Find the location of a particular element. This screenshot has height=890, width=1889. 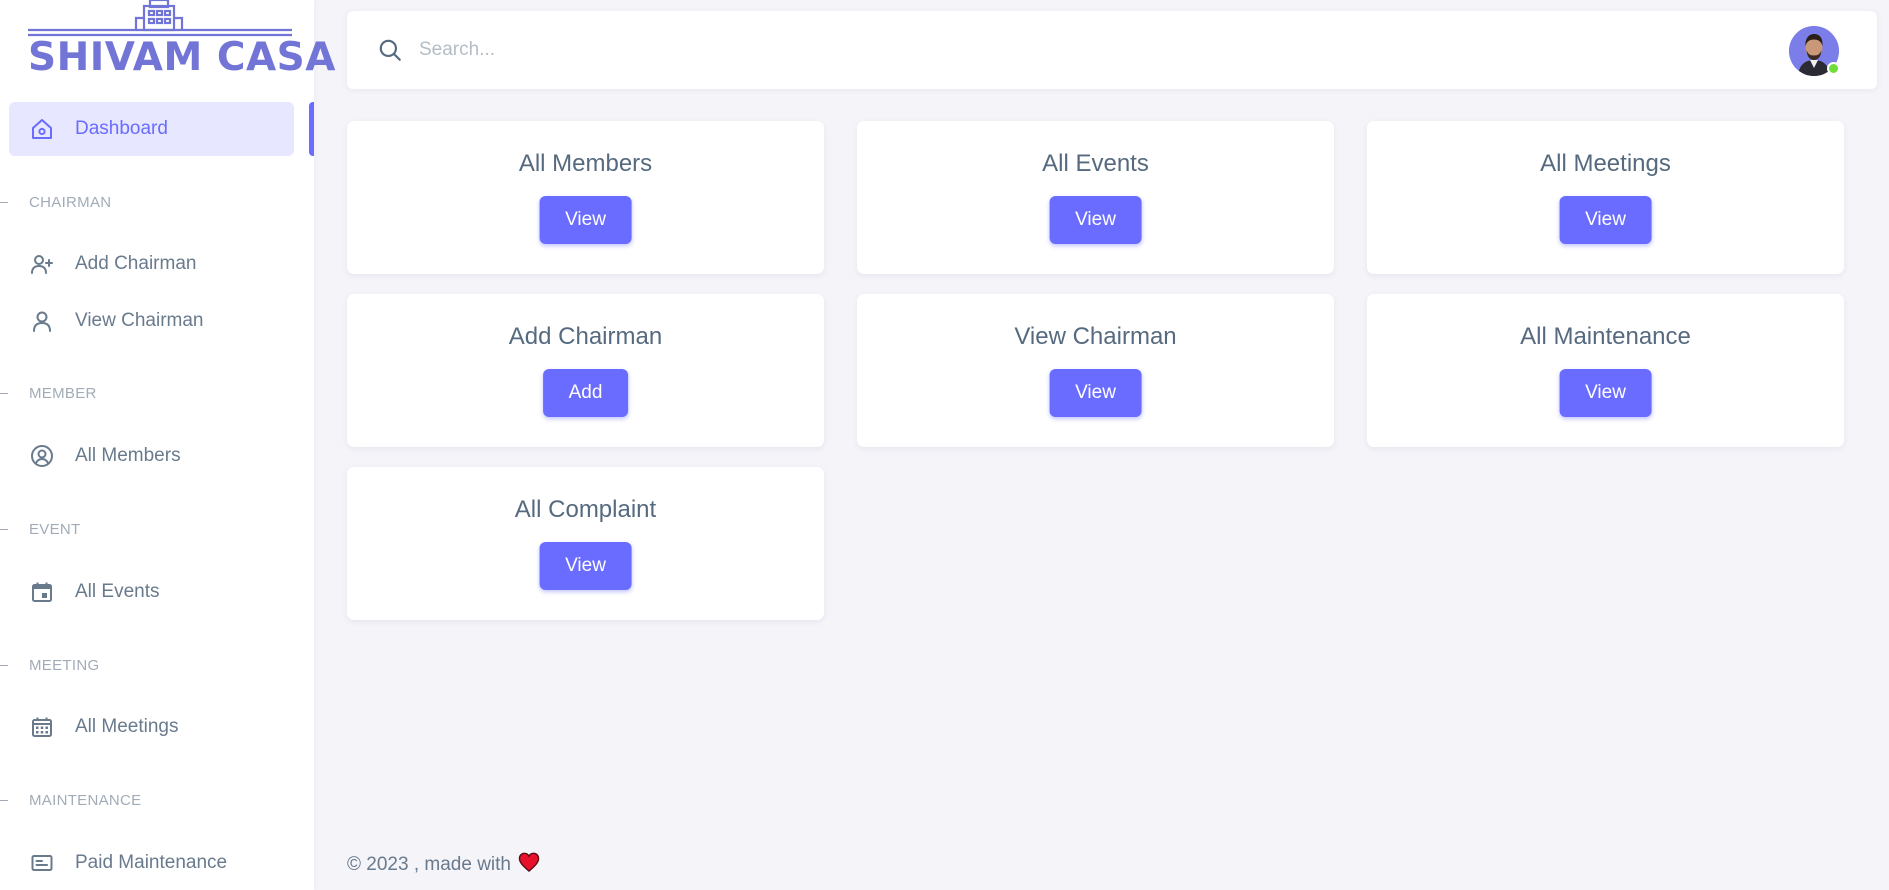

brand-logo: SHIVAM CASA is located at coordinates (182, 43).